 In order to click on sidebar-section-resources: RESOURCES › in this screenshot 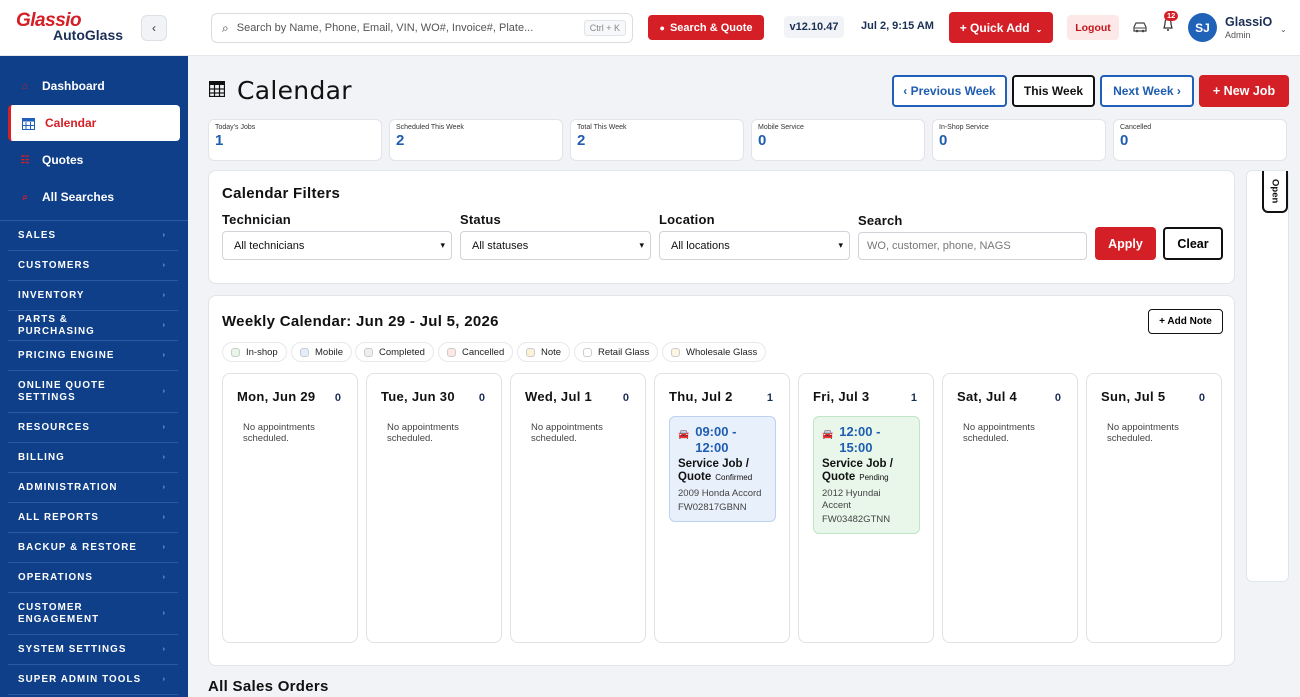, I will do `click(93, 428)`.